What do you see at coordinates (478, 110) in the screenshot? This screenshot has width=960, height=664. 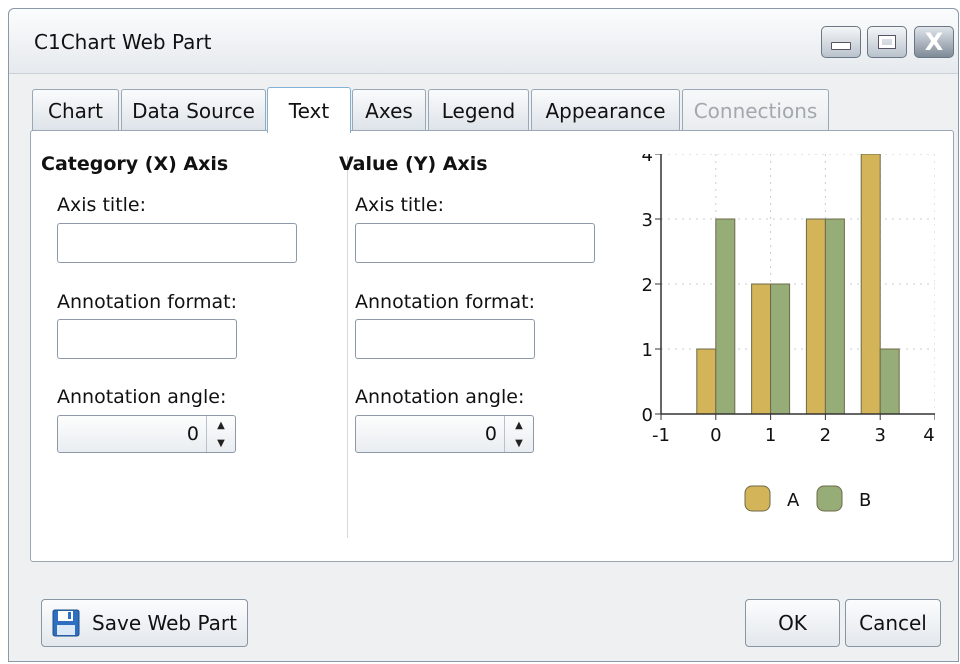 I see `tab-legend: Legend` at bounding box center [478, 110].